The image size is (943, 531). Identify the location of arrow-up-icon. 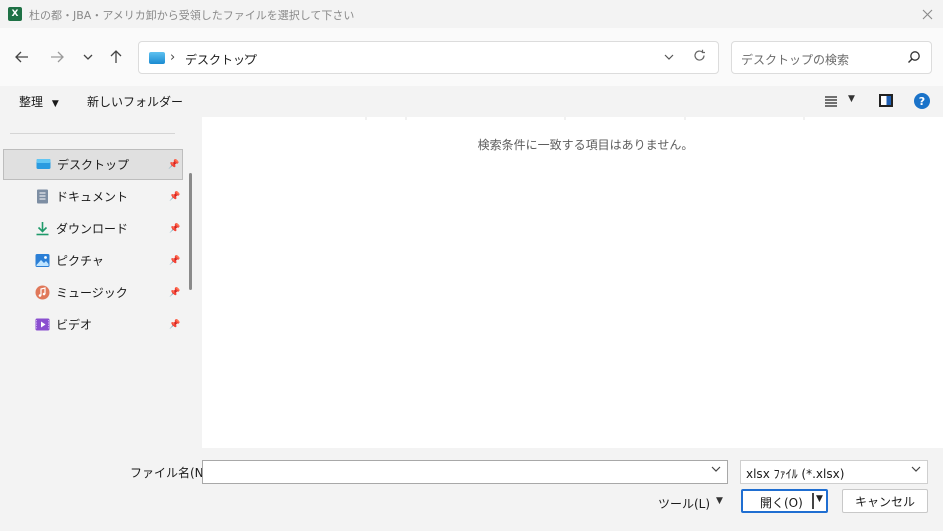
(116, 56).